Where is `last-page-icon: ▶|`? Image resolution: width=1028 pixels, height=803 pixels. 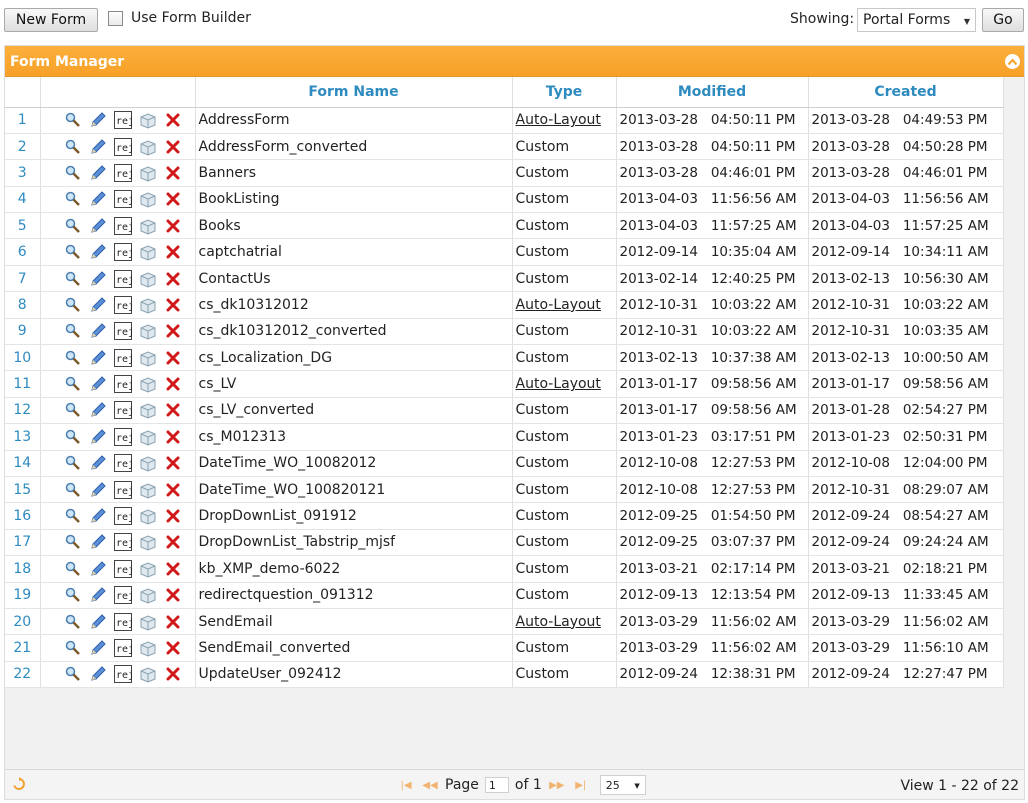
last-page-icon: ▶| is located at coordinates (581, 785).